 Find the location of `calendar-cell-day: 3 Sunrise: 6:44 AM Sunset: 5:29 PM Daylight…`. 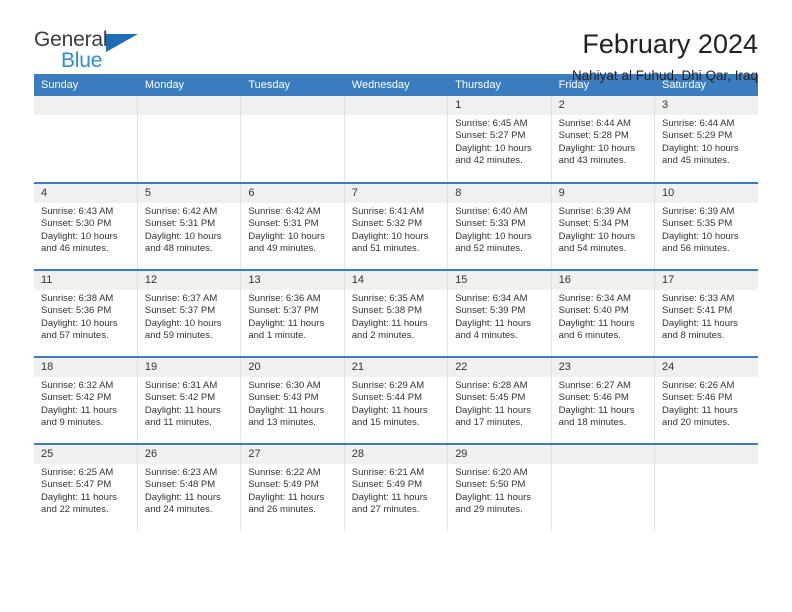

calendar-cell-day: 3 Sunrise: 6:44 AM Sunset: 5:29 PM Daylight… is located at coordinates (706, 139).